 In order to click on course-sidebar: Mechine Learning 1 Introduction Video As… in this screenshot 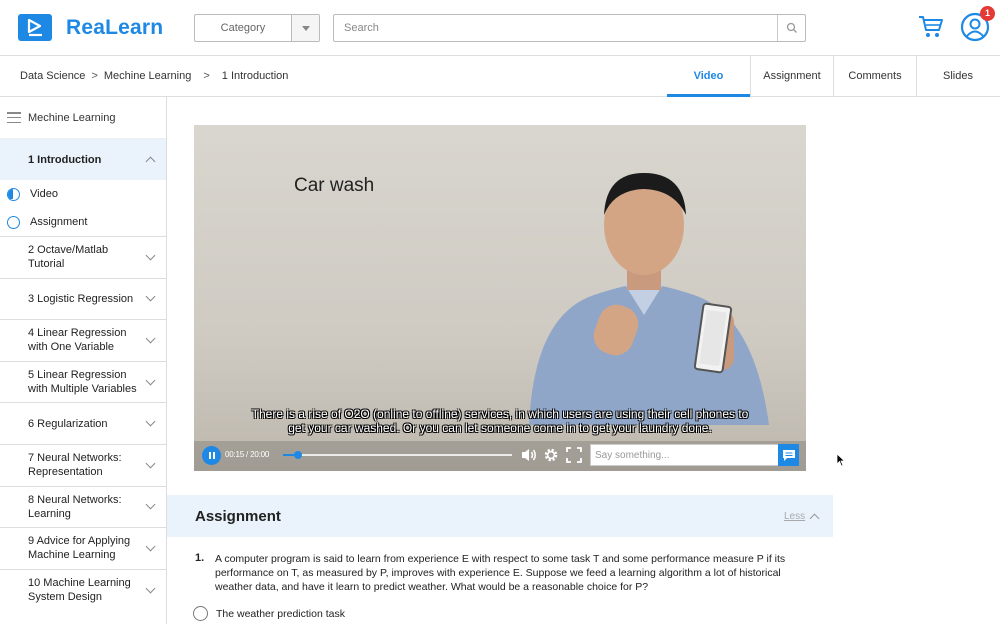, I will do `click(83, 360)`.